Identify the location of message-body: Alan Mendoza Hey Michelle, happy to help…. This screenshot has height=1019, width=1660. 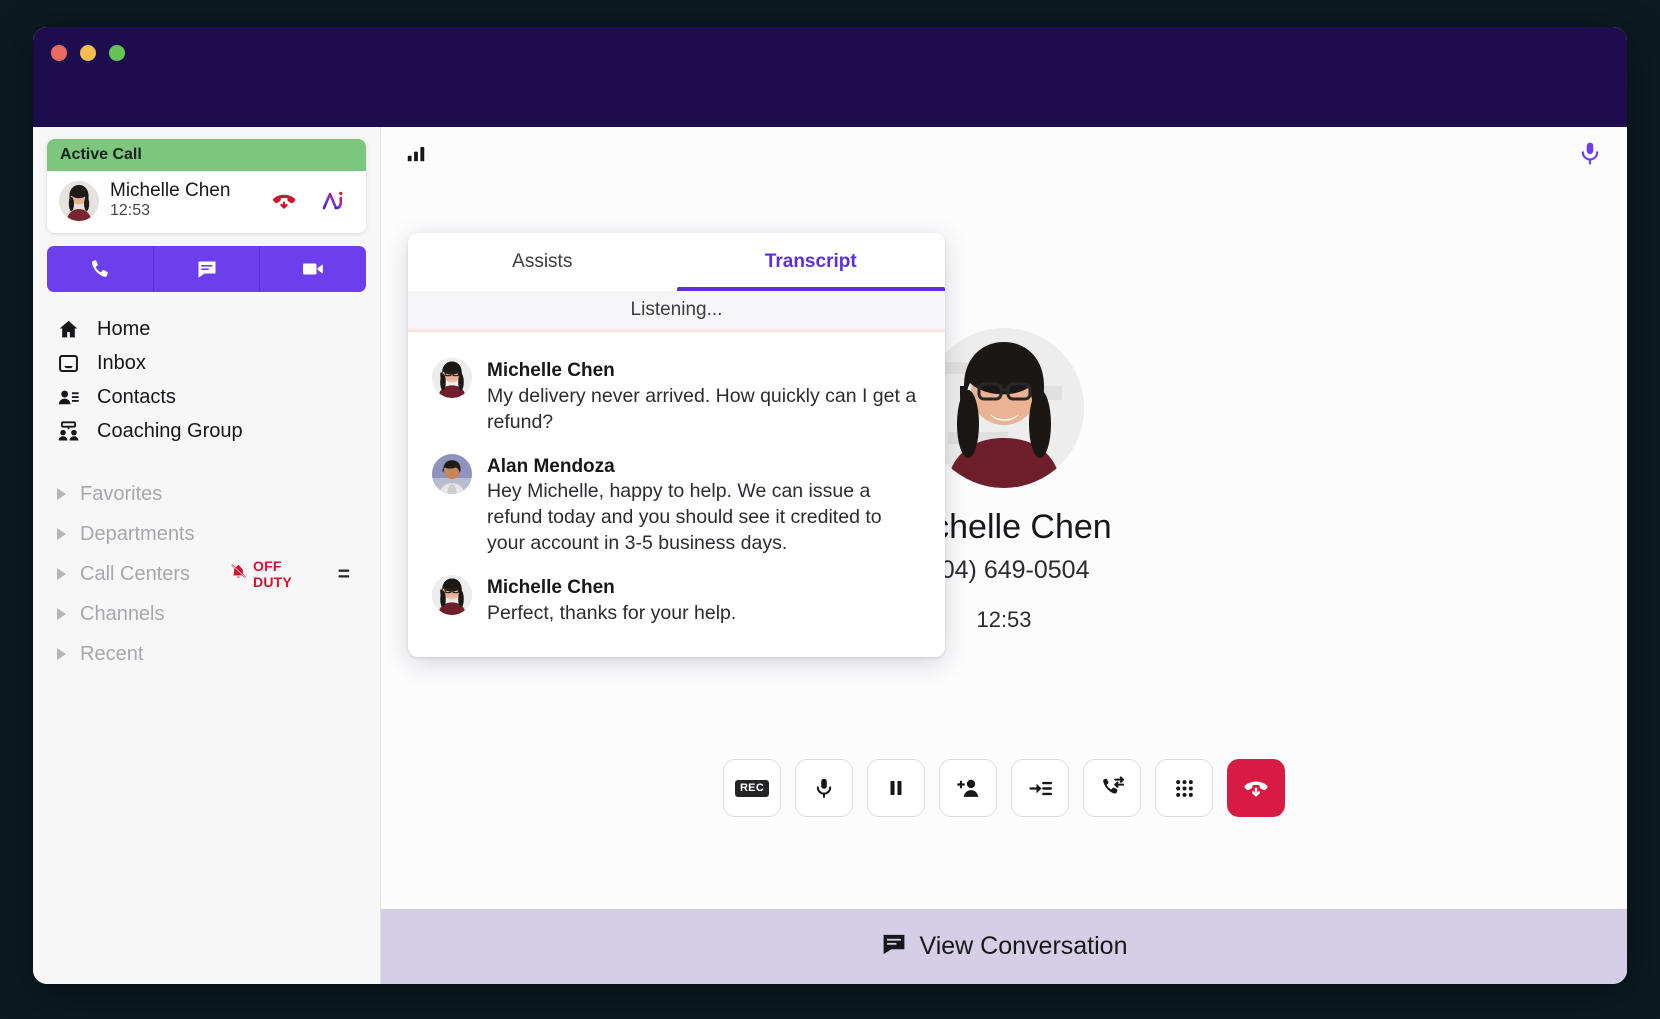
(704, 506).